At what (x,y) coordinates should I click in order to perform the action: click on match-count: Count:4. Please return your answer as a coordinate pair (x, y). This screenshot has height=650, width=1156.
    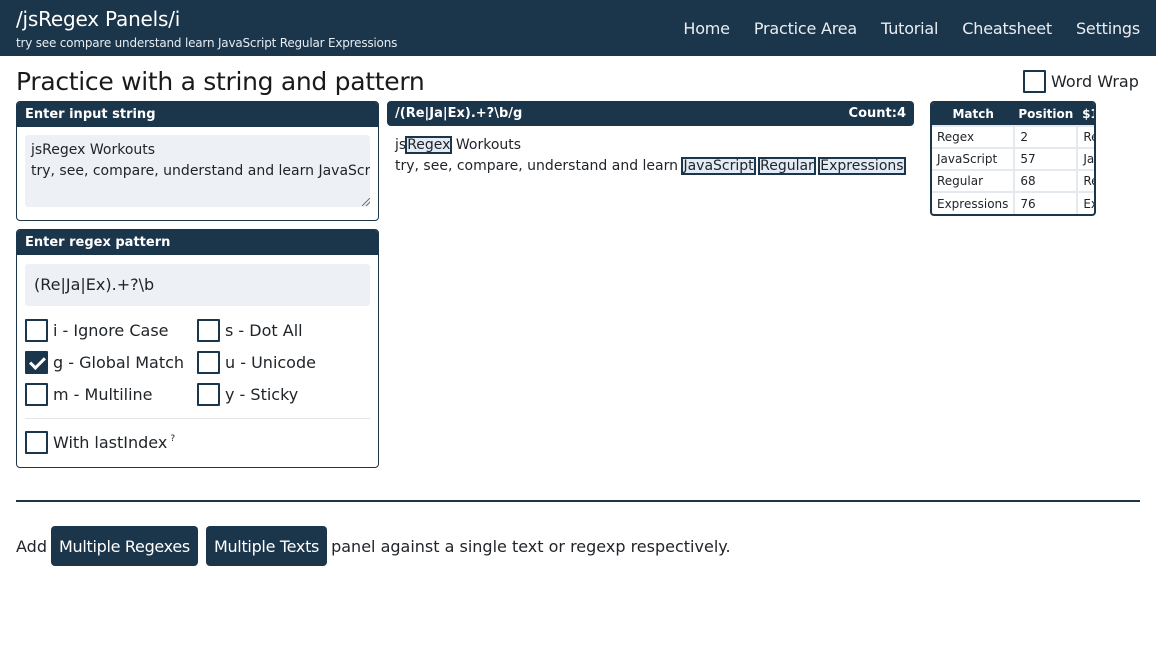
    Looking at the image, I should click on (877, 113).